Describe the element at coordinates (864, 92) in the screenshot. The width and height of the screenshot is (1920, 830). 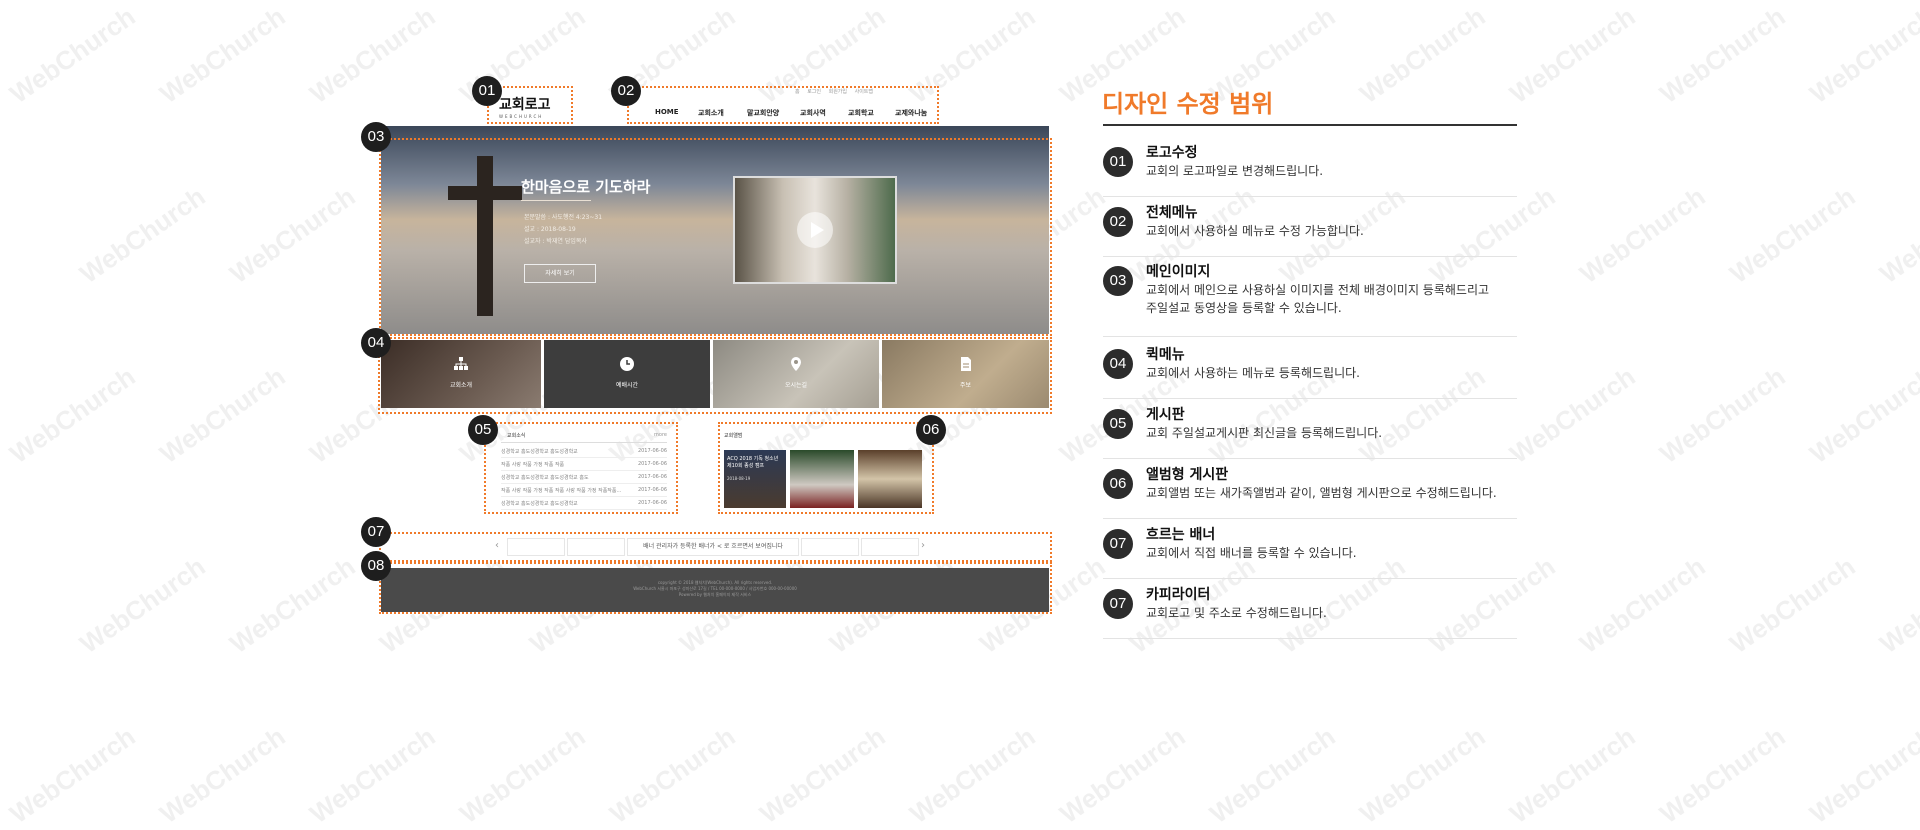
I see `util-link-sitemap: 사이트맵` at that location.